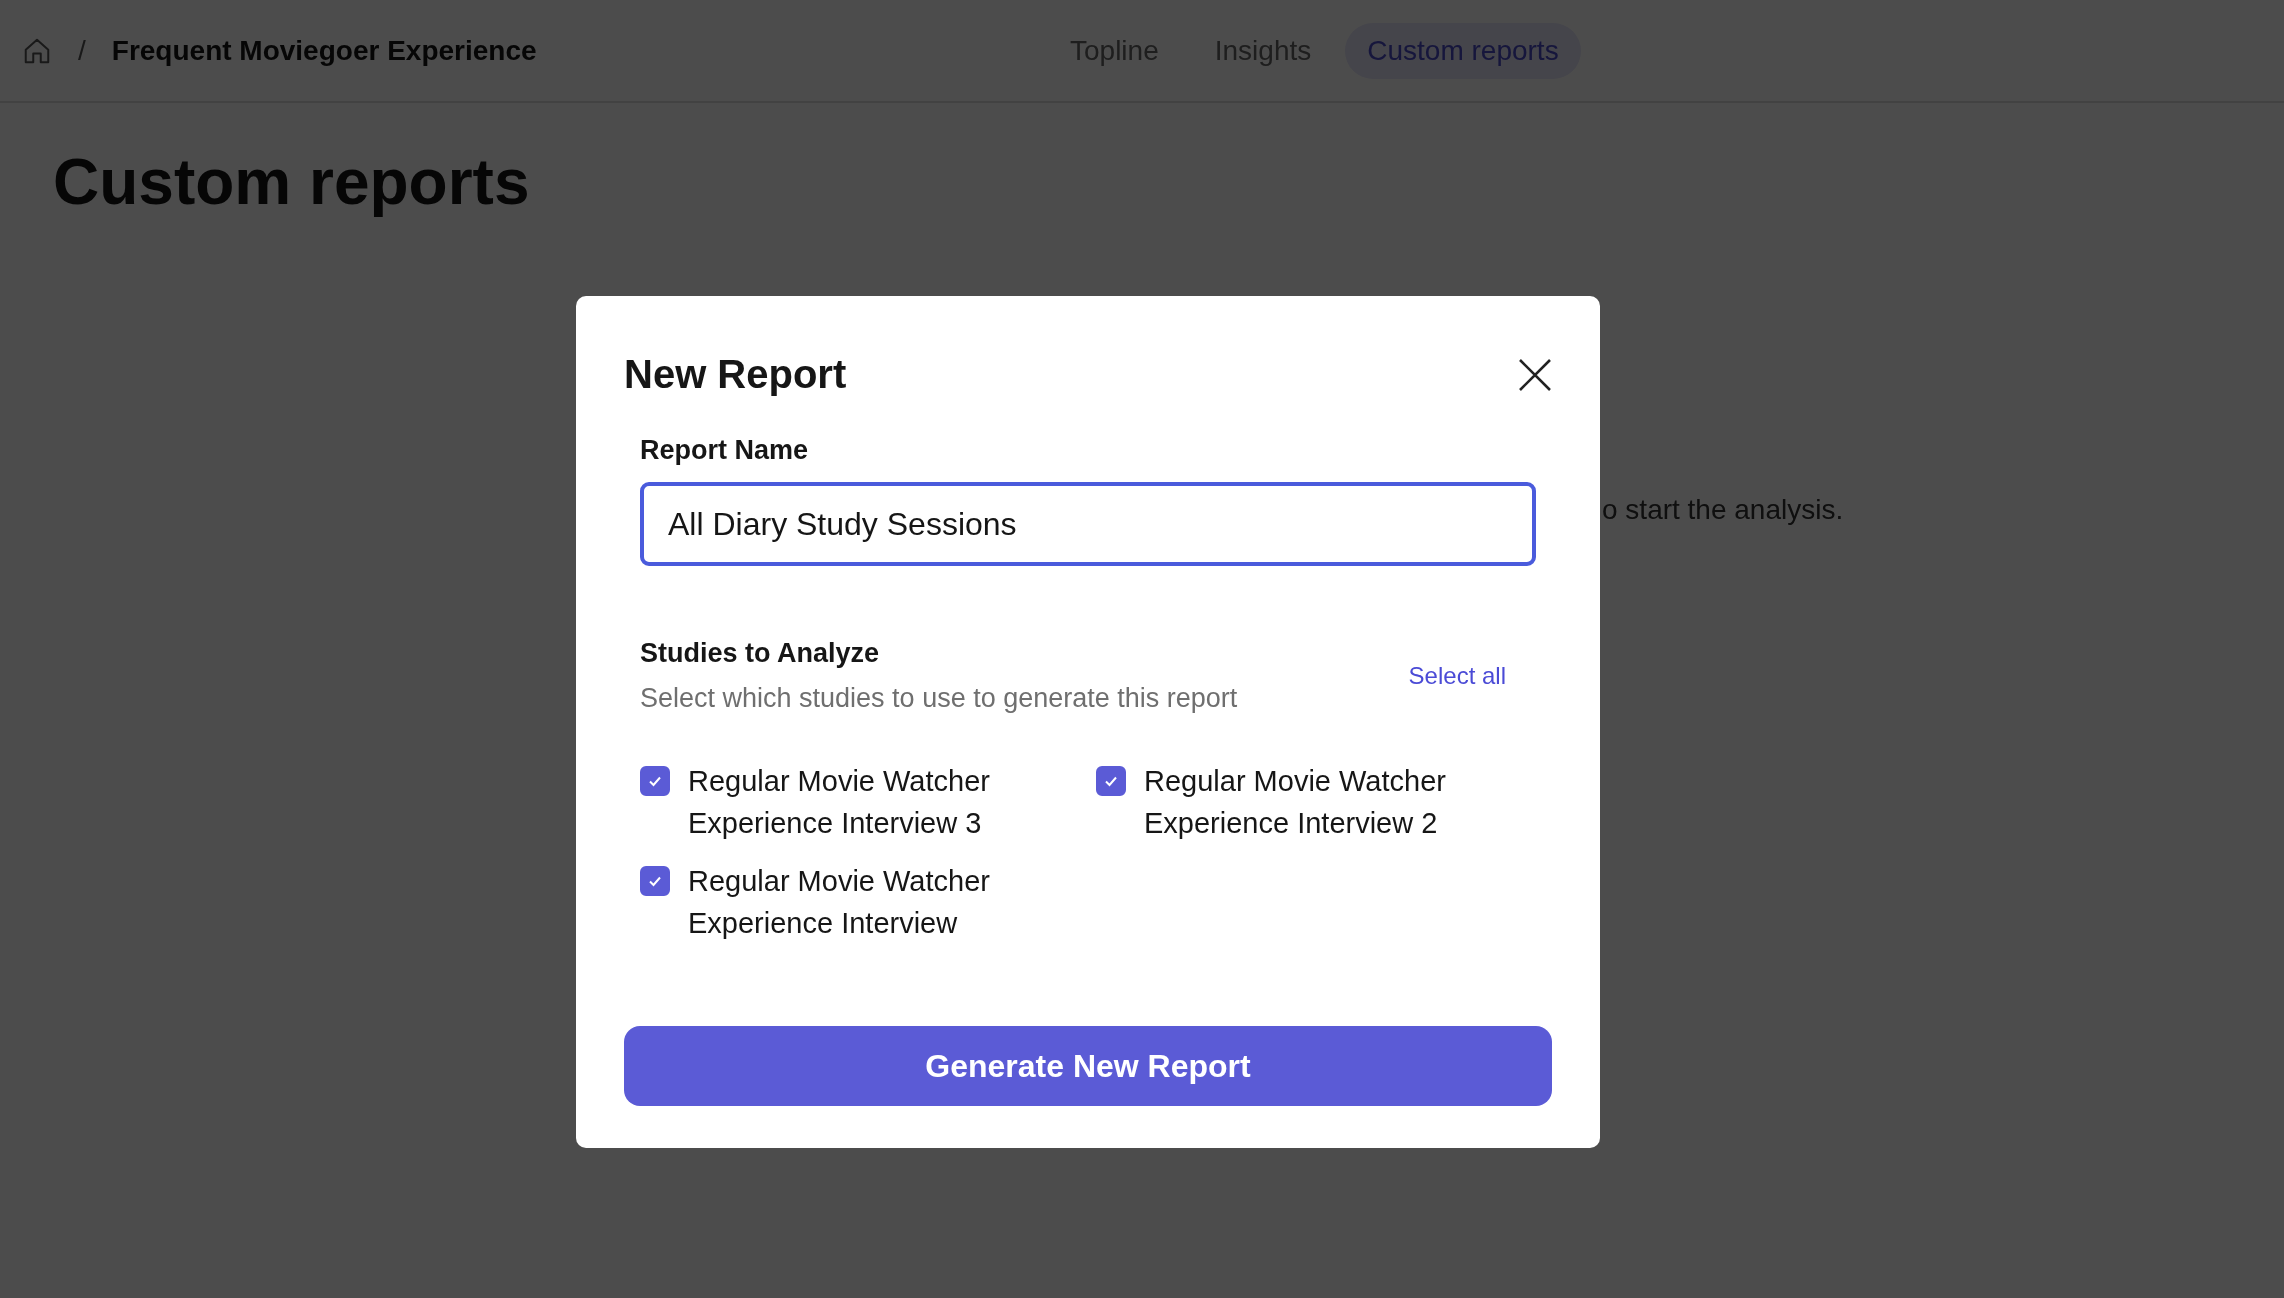 This screenshot has width=2284, height=1298. I want to click on modal-title: New Report, so click(735, 374).